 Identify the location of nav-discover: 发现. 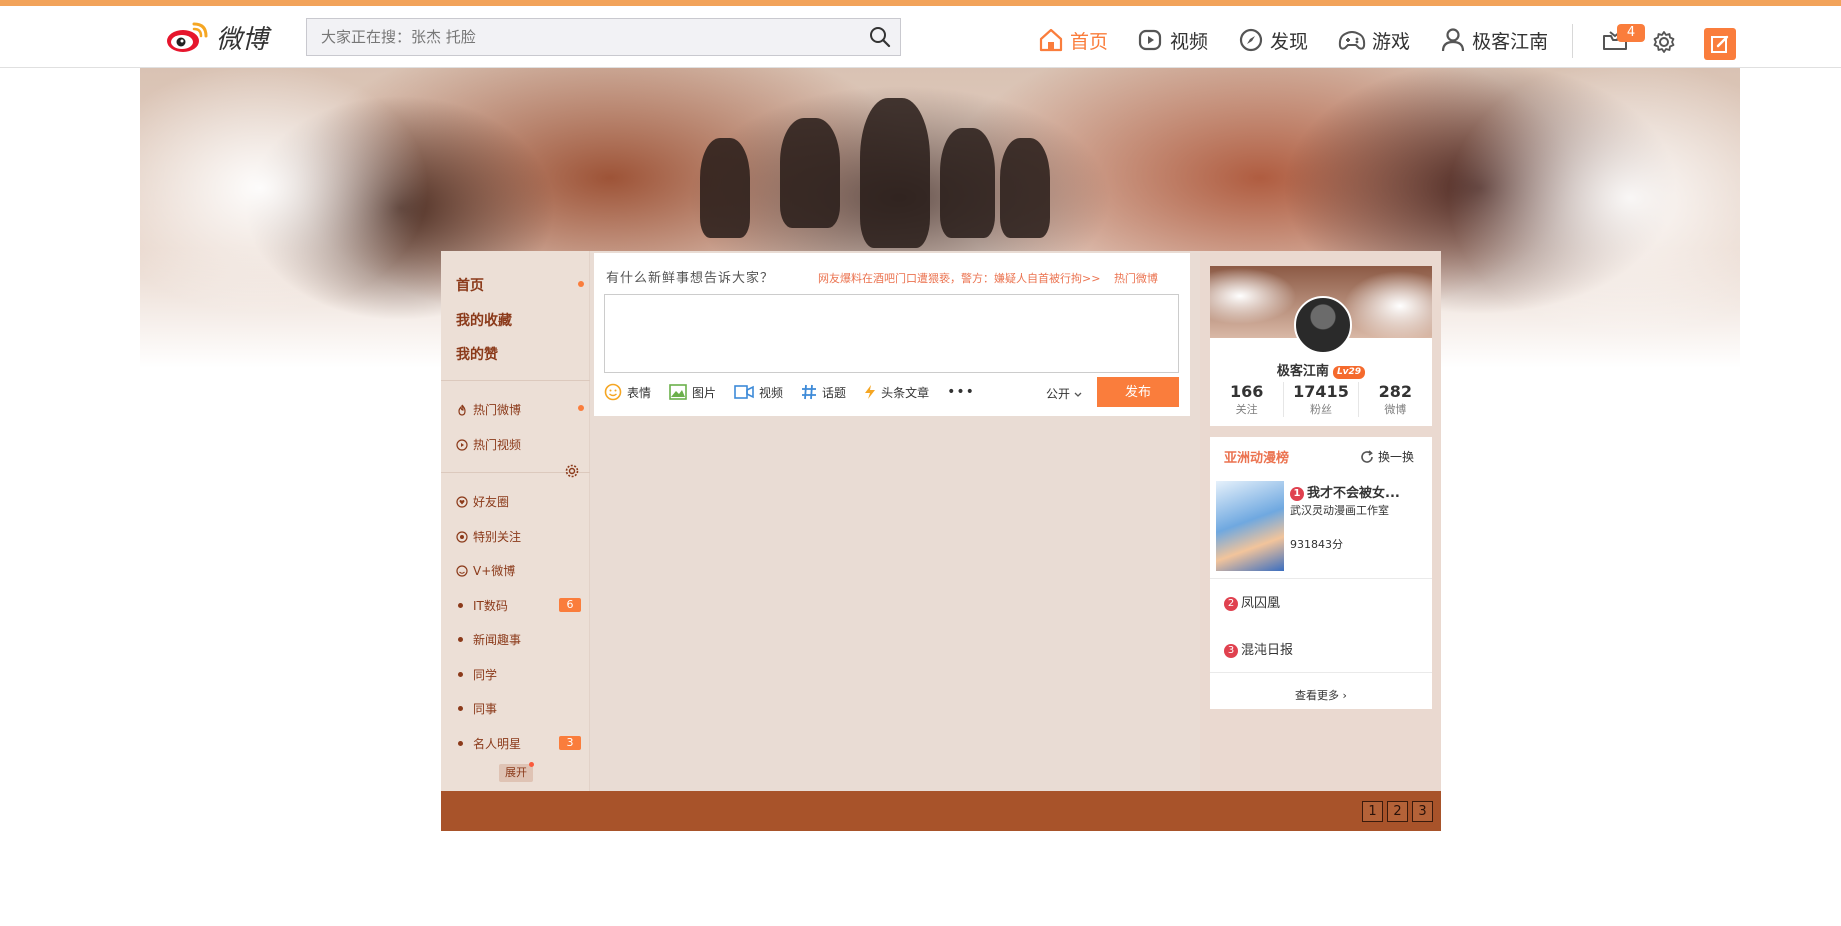
(1273, 40).